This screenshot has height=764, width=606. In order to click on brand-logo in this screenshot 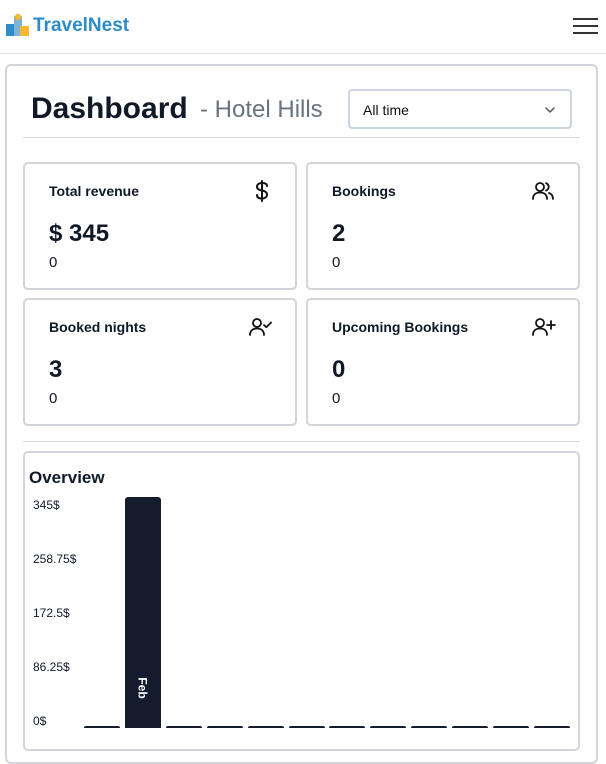, I will do `click(18, 25)`.